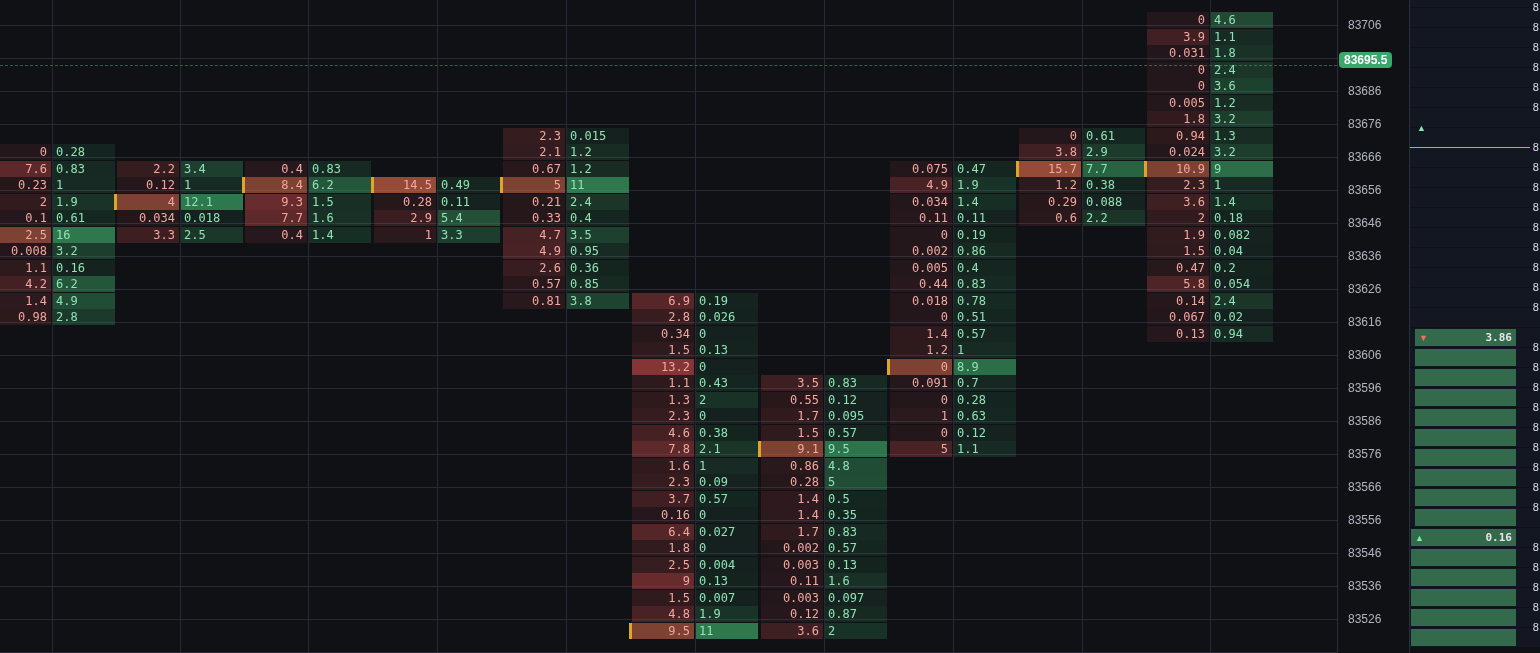 This screenshot has width=1540, height=653. Describe the element at coordinates (212, 168) in the screenshot. I see `ask-volume-cell: 3.4` at that location.